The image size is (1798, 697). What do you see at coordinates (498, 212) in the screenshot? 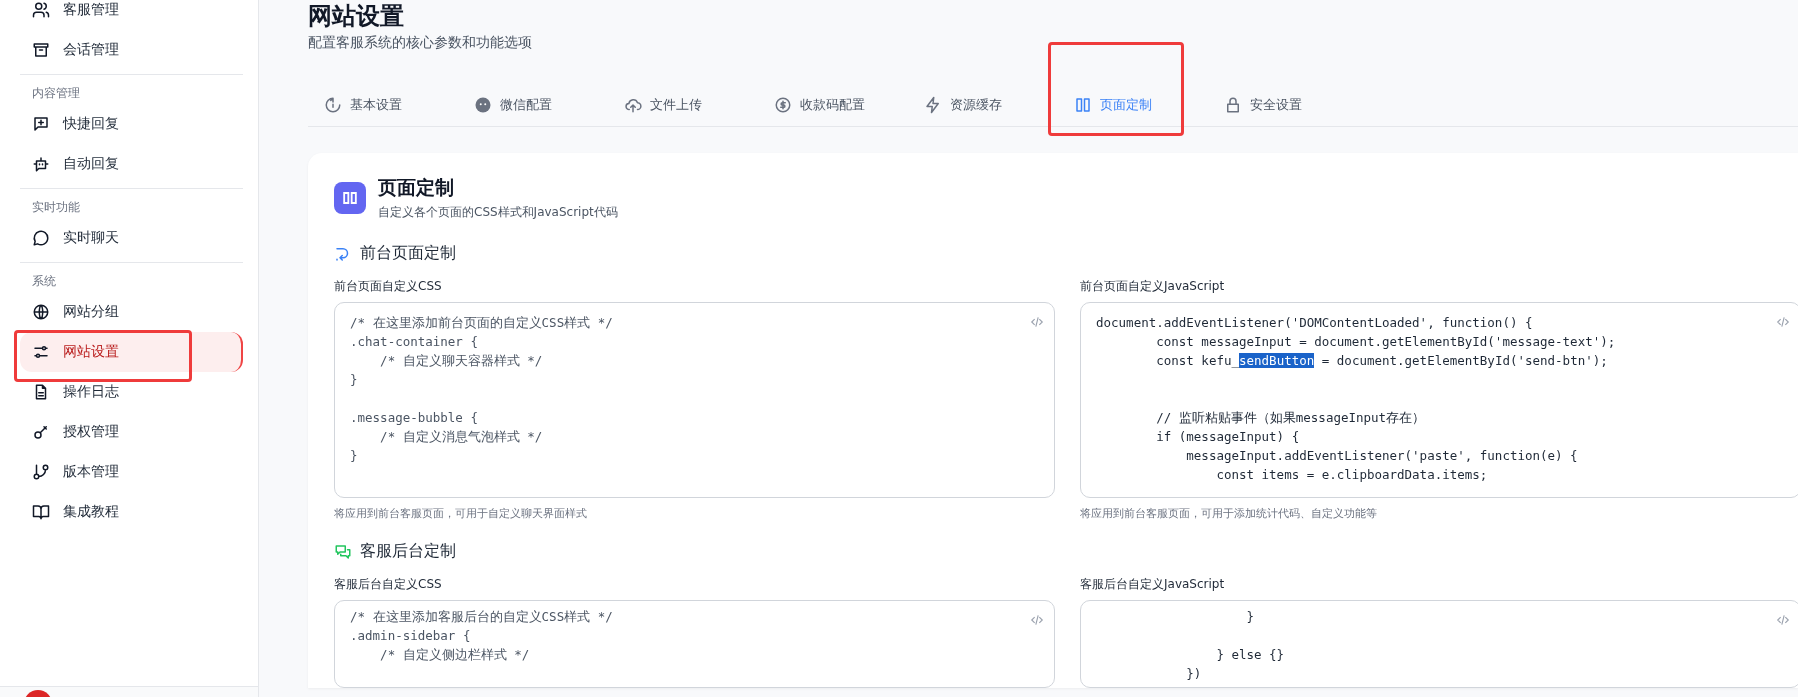
I see `card-subtitle: 自定义各个页面的CSS样式和JavaScript代码` at bounding box center [498, 212].